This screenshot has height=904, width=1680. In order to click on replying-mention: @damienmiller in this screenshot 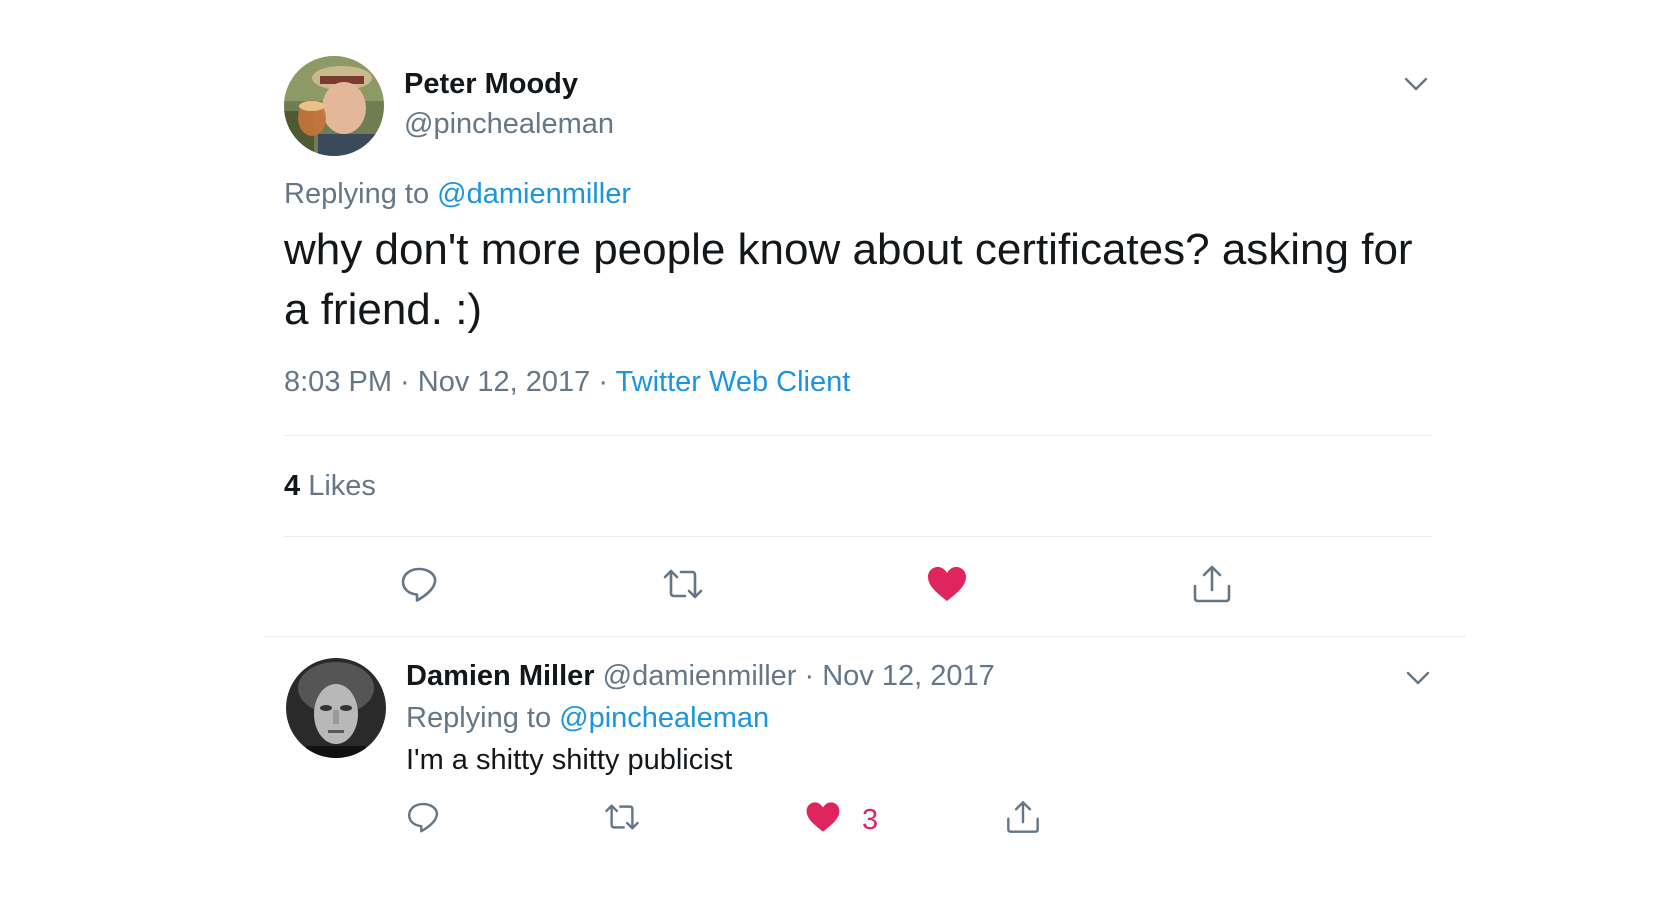, I will do `click(534, 194)`.